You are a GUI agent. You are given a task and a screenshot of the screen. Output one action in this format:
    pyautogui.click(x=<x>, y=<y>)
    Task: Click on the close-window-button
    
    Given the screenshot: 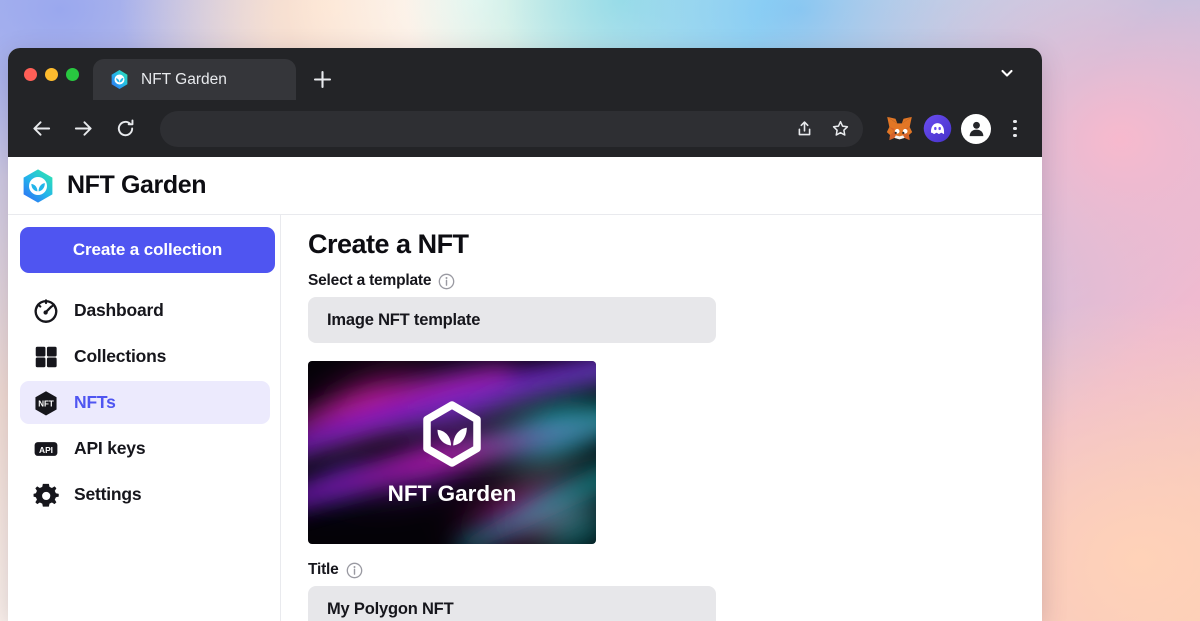 What is the action you would take?
    pyautogui.click(x=30, y=74)
    